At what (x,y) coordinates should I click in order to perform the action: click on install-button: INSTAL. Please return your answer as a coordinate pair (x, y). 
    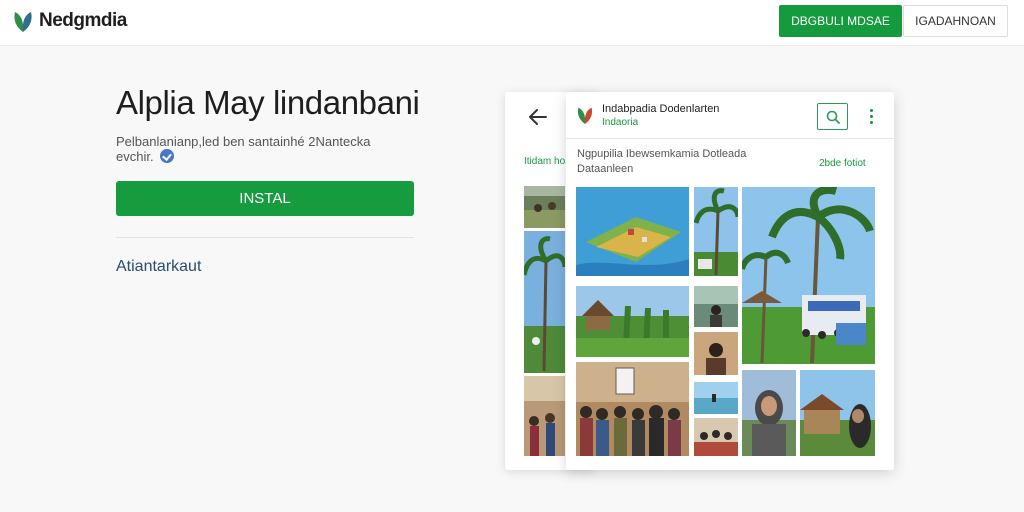
    Looking at the image, I should click on (265, 198).